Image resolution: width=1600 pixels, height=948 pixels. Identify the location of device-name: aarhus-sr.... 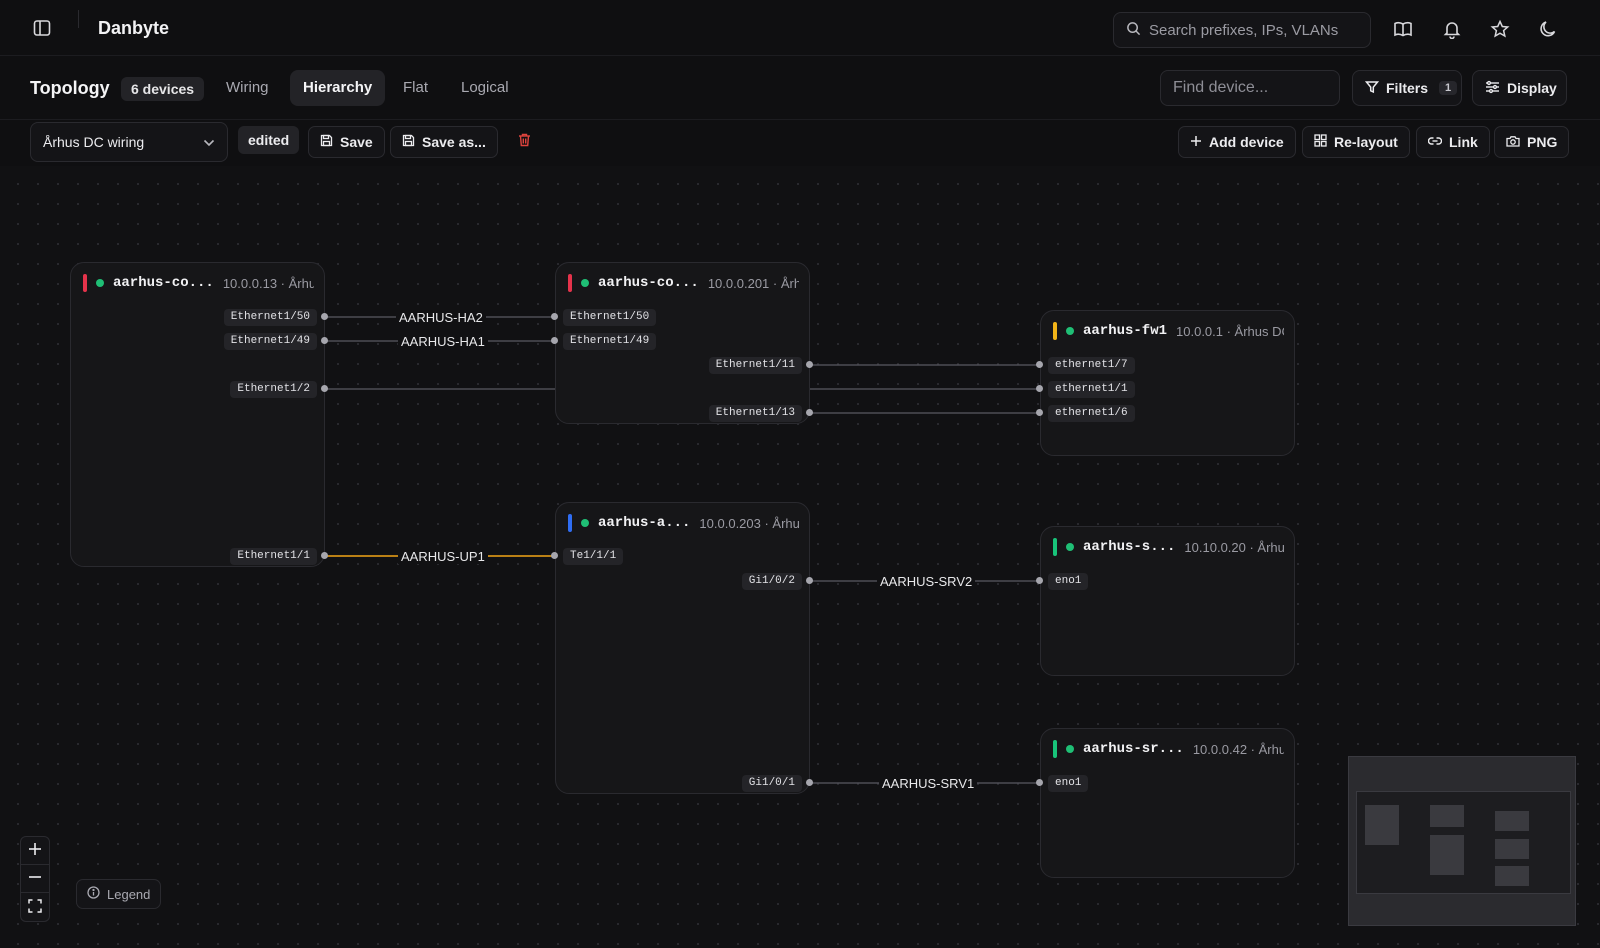
(1133, 749).